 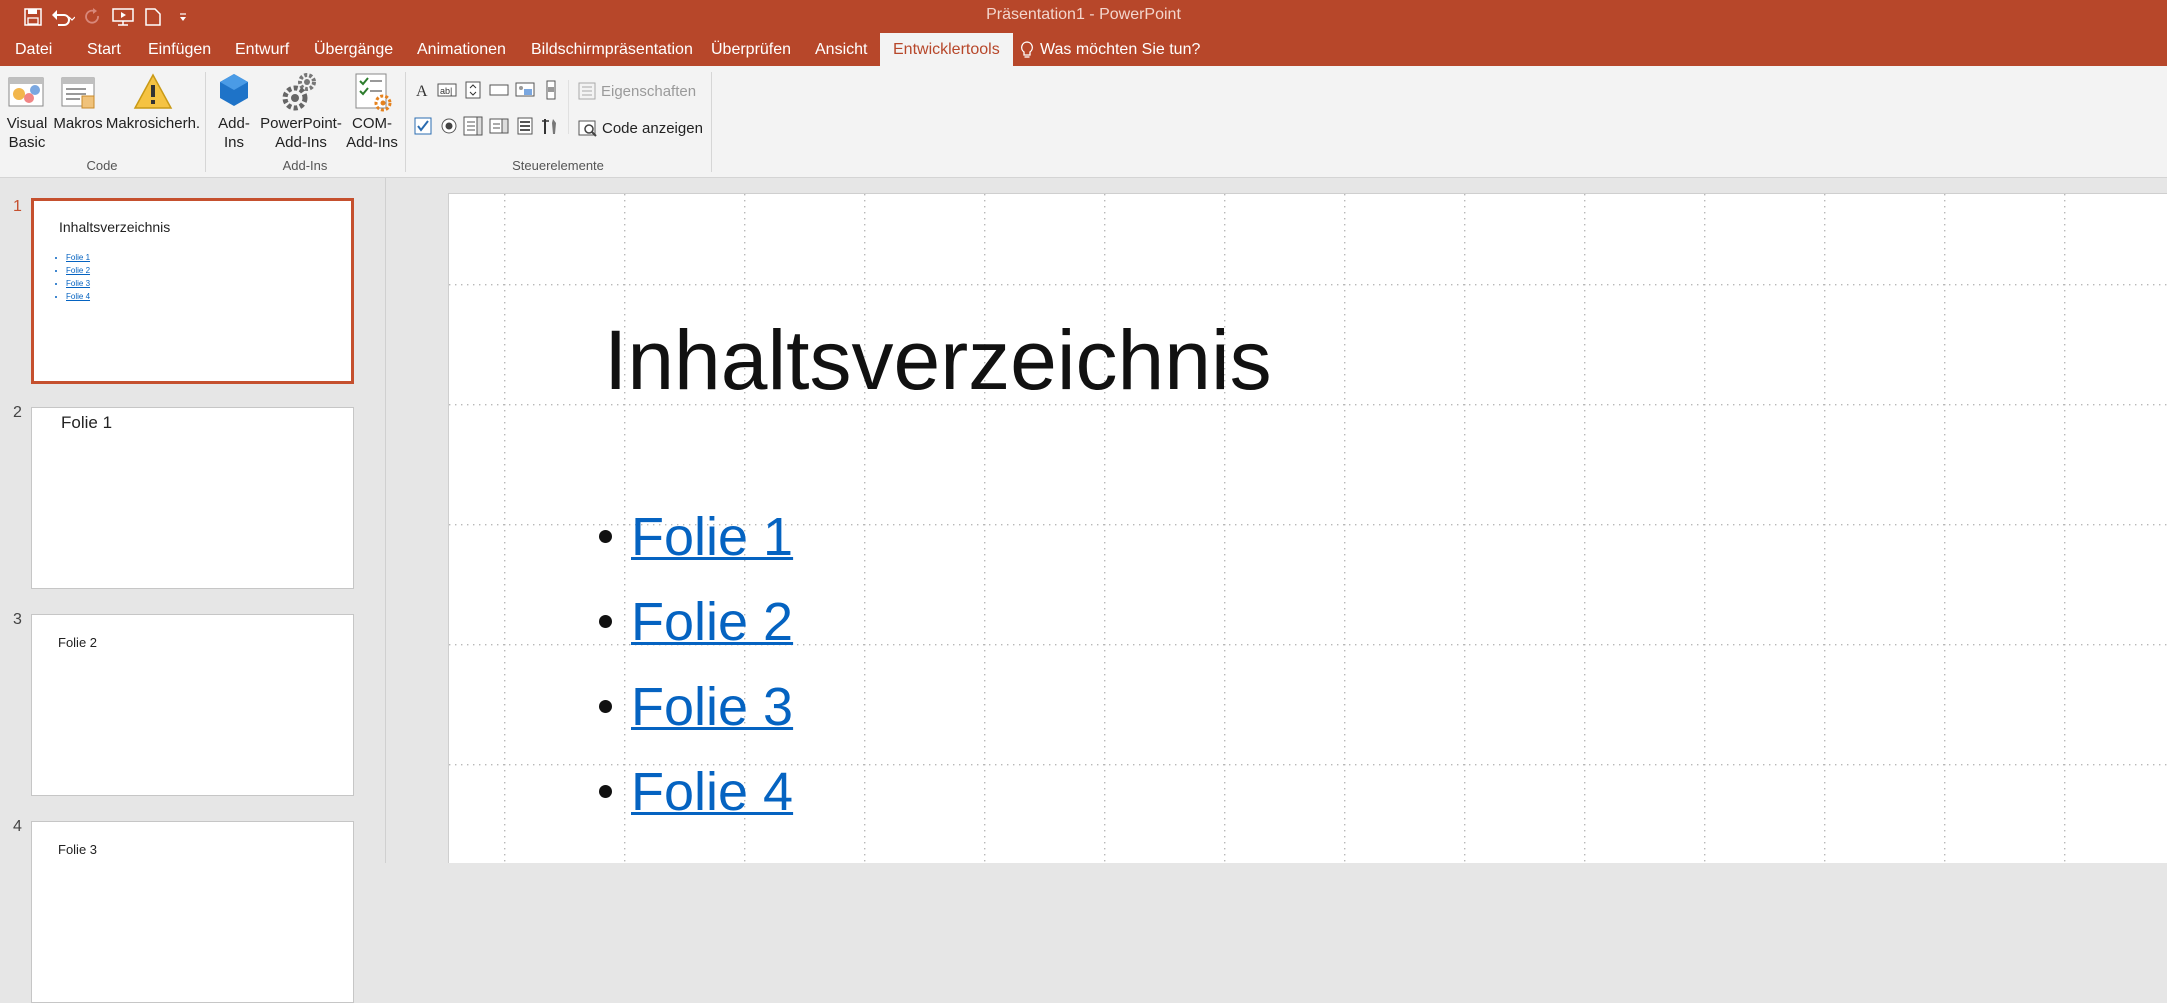 I want to click on slide-link-list: Folie 1 Folie 2 Folie 3 Folie 4, so click(x=696, y=664).